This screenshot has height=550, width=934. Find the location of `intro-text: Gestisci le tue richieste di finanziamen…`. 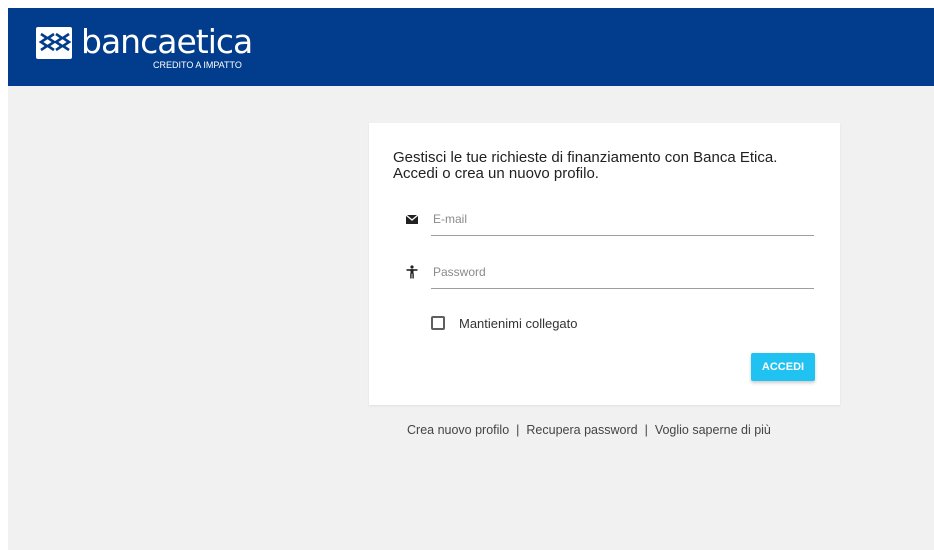

intro-text: Gestisci le tue richieste di finanziamen… is located at coordinates (613, 166).